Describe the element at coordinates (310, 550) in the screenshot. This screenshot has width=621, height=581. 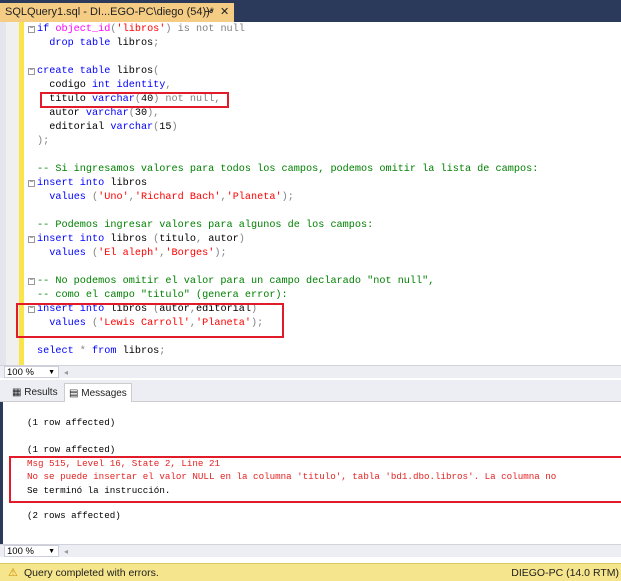
I see `results-zoom-bar: 100 % ▼ ◂` at that location.